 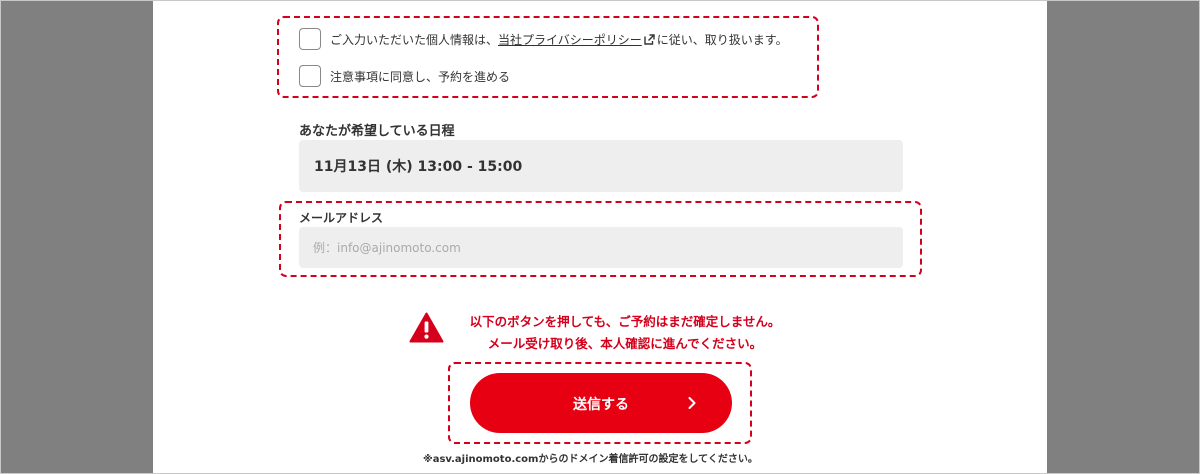 I want to click on privacy-consent-row: ご入力いただいた個人情報は、 当社プライバシーポリシー に従い、取り扱います。, so click(x=543, y=39).